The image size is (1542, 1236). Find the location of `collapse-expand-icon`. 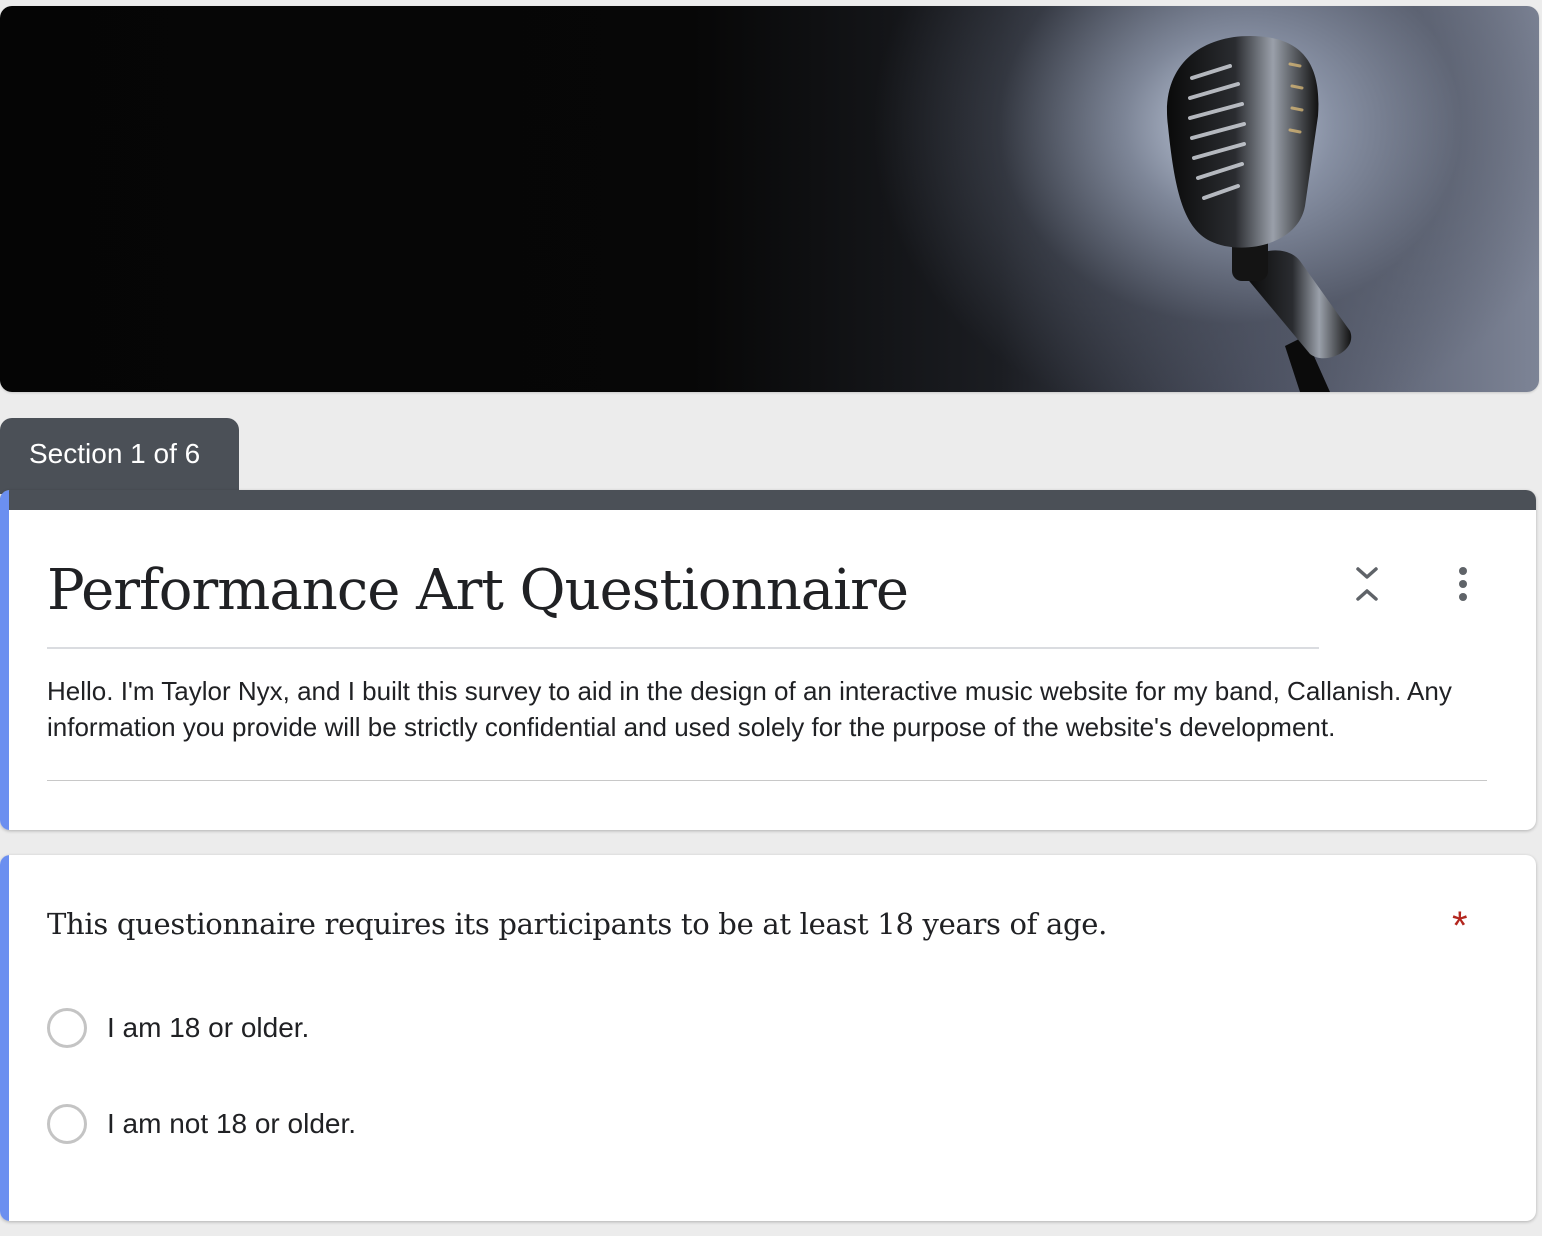

collapse-expand-icon is located at coordinates (1367, 584).